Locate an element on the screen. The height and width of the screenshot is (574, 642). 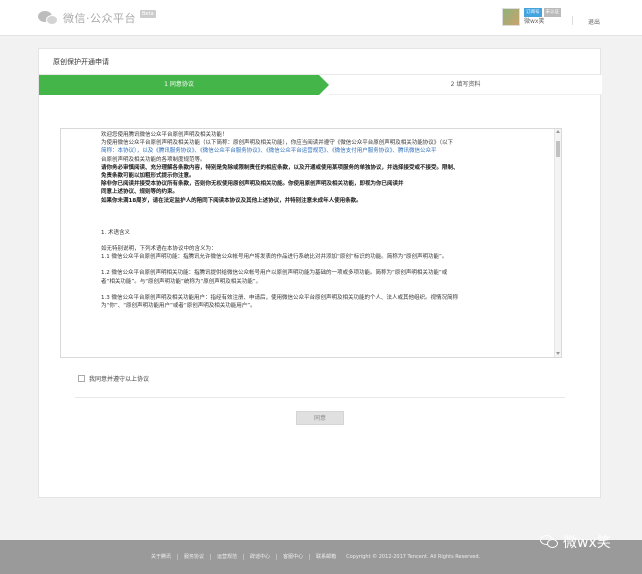
footer-link: 联系邮箱 is located at coordinates (326, 557).